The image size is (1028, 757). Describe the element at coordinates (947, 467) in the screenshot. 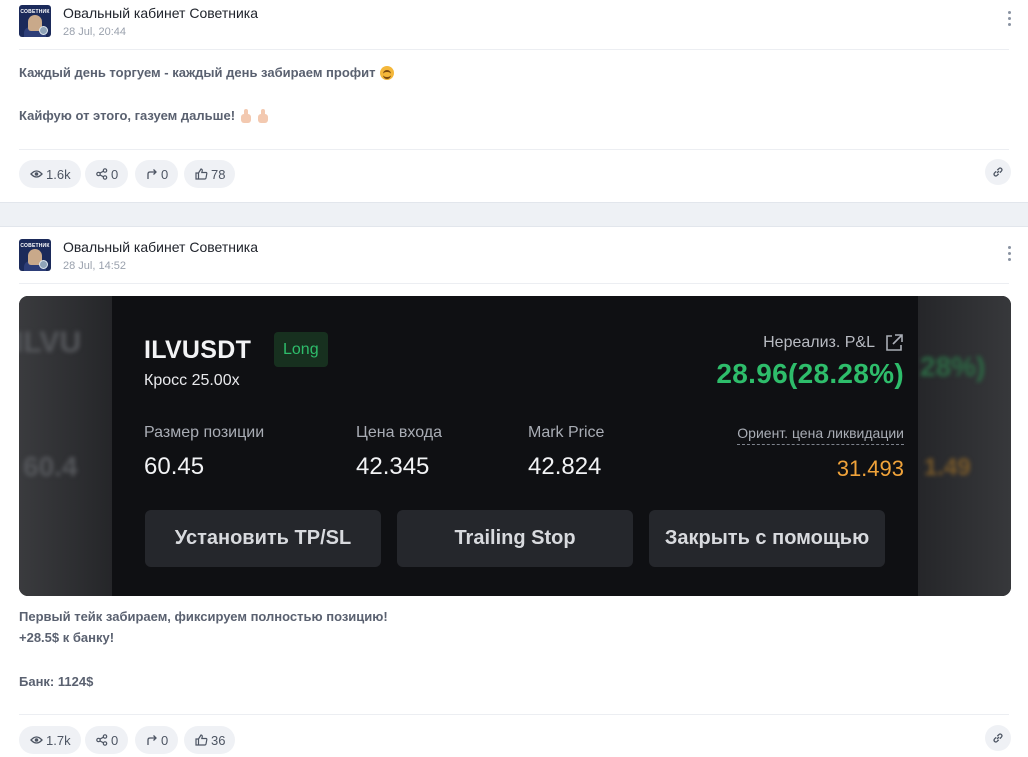

I see `blurred-liq: 1.49` at that location.